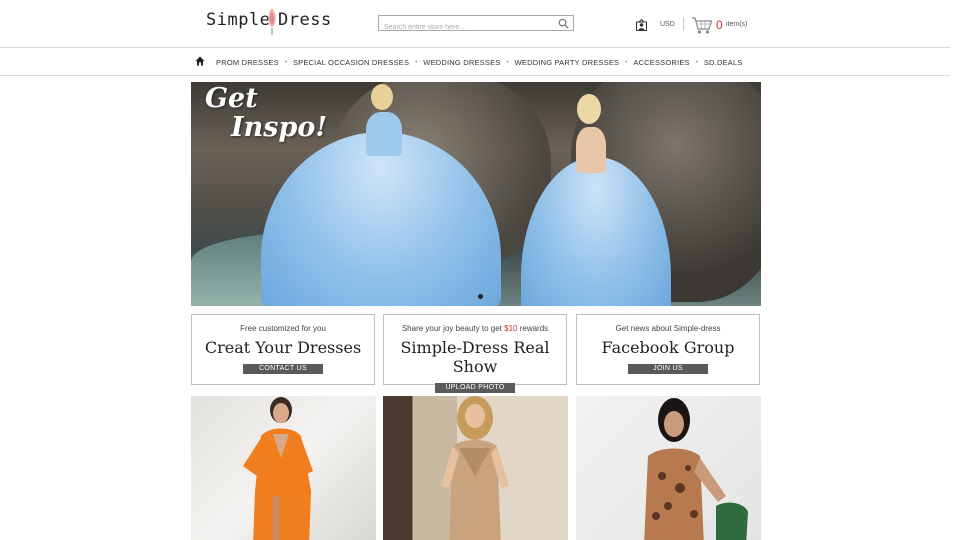 This screenshot has height=540, width=960. Describe the element at coordinates (200, 61) in the screenshot. I see `home-icon` at that location.